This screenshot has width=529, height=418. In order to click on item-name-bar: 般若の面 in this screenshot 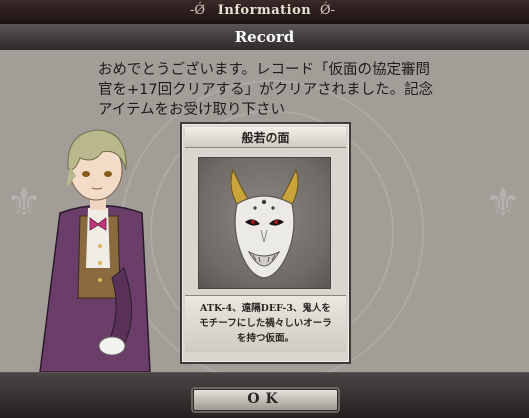, I will do `click(265, 137)`.